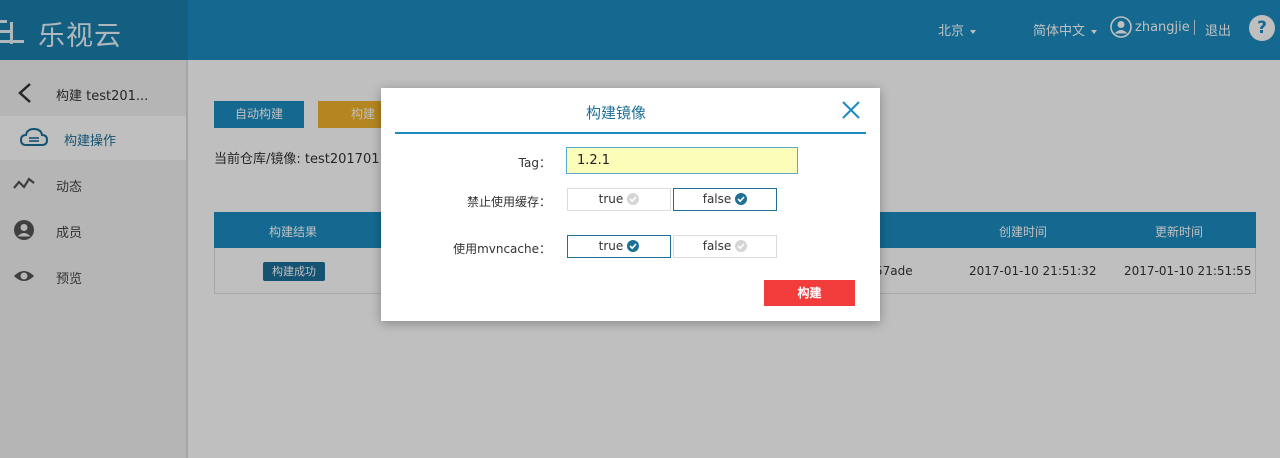  What do you see at coordinates (682, 160) in the screenshot?
I see `tag-input` at bounding box center [682, 160].